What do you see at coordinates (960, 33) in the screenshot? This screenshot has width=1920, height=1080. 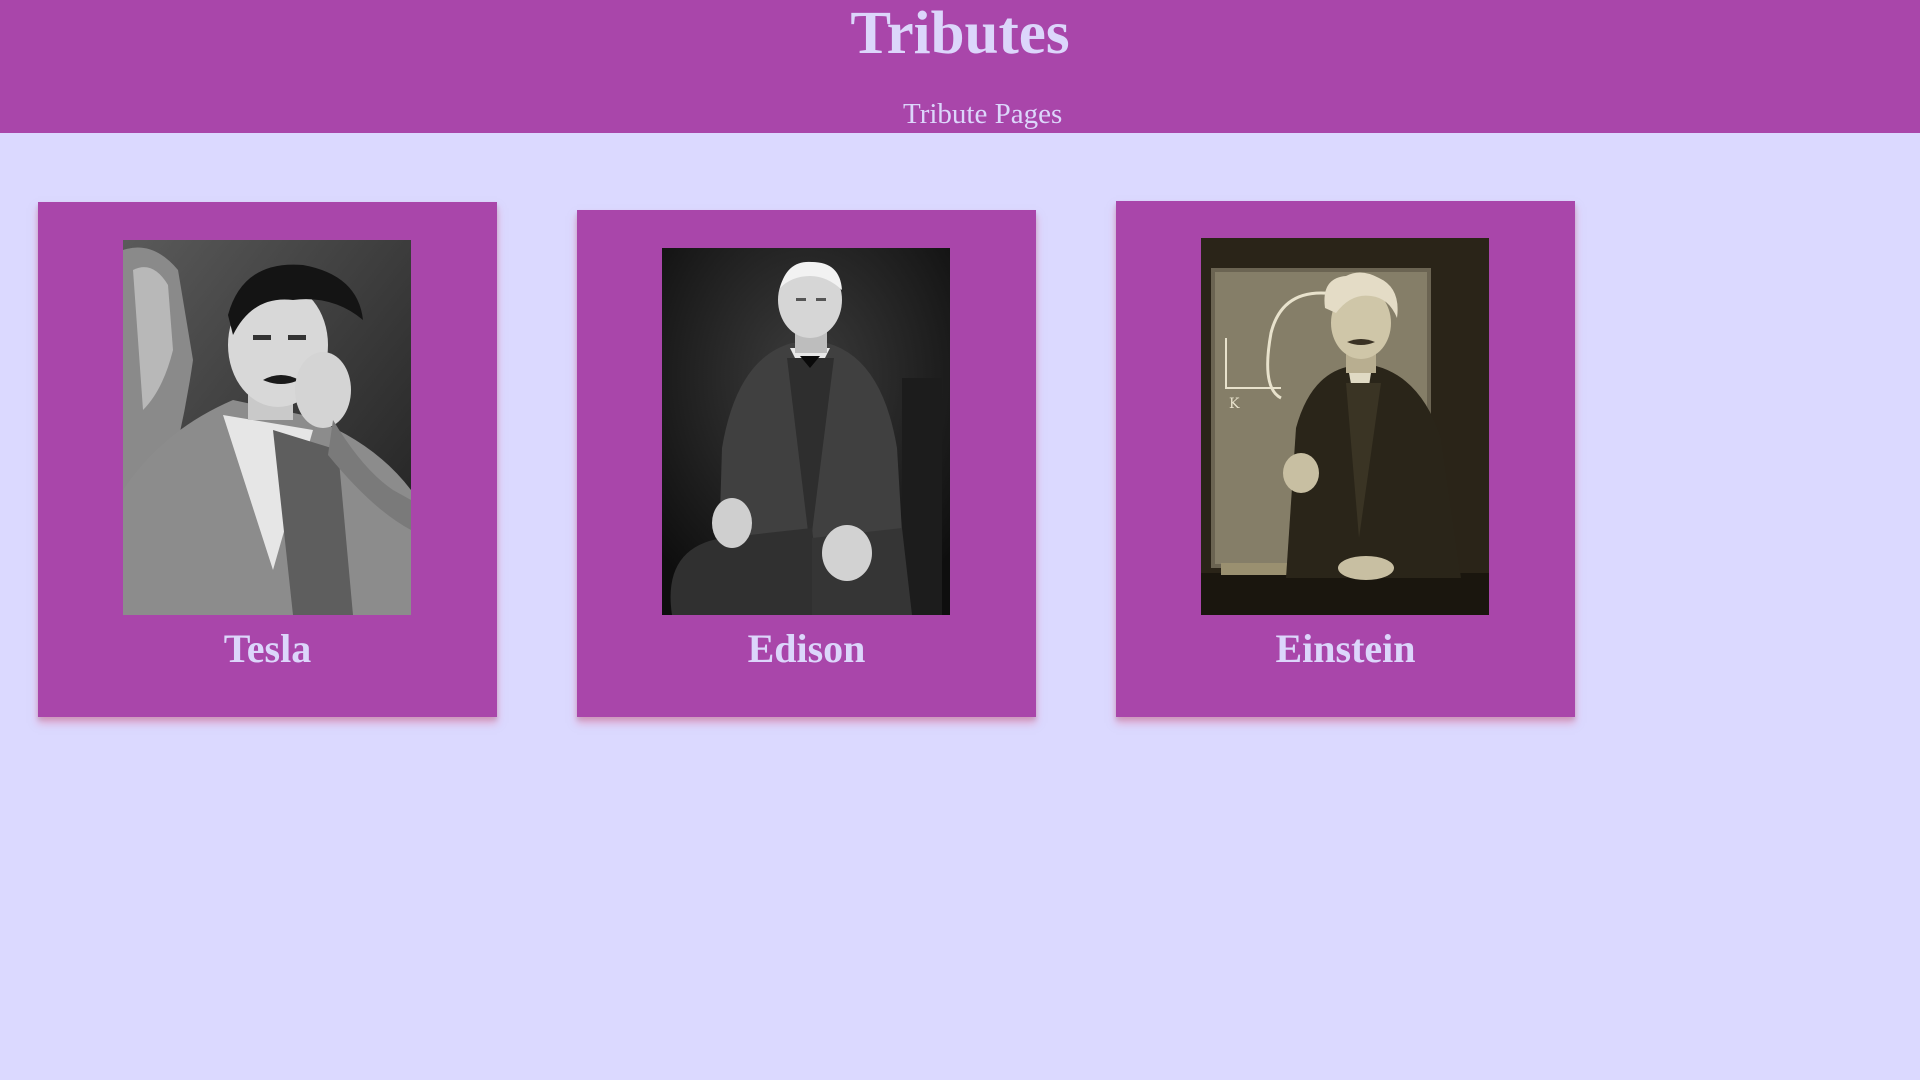 I see `site-title: Tributes` at bounding box center [960, 33].